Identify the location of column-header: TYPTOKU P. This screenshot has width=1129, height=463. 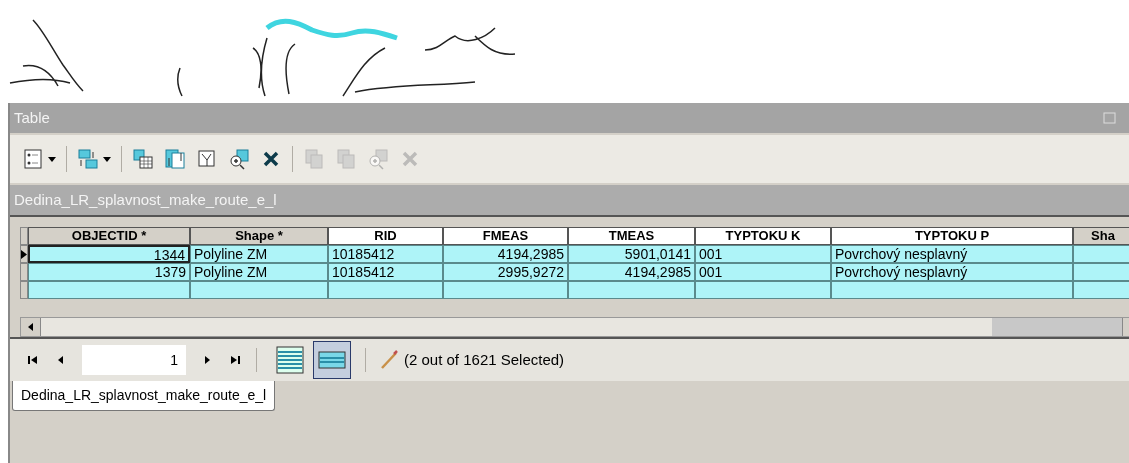
(952, 236).